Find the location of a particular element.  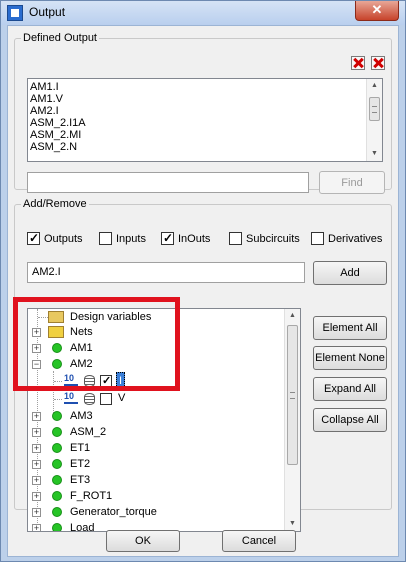

outputs-checkbox: Outputs is located at coordinates (55, 238).